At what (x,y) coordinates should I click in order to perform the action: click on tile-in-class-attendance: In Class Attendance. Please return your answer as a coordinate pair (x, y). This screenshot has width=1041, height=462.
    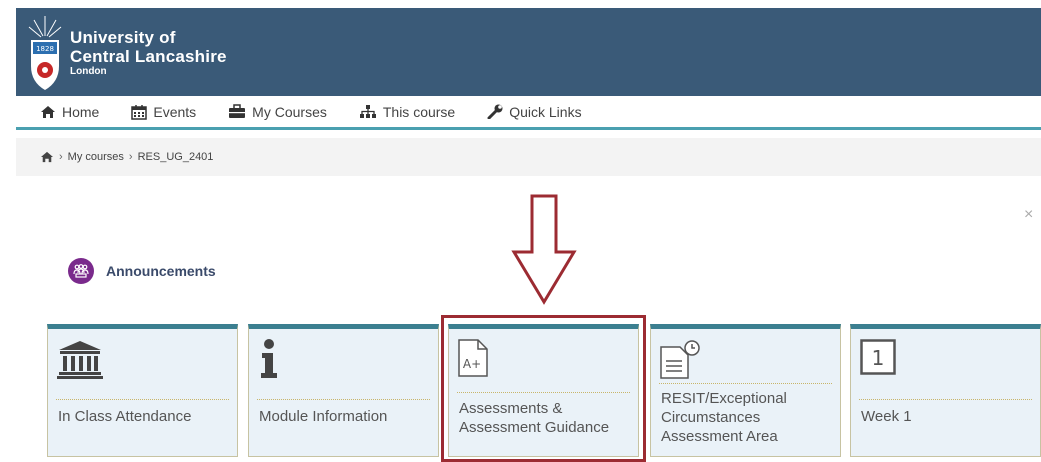
    Looking at the image, I should click on (142, 390).